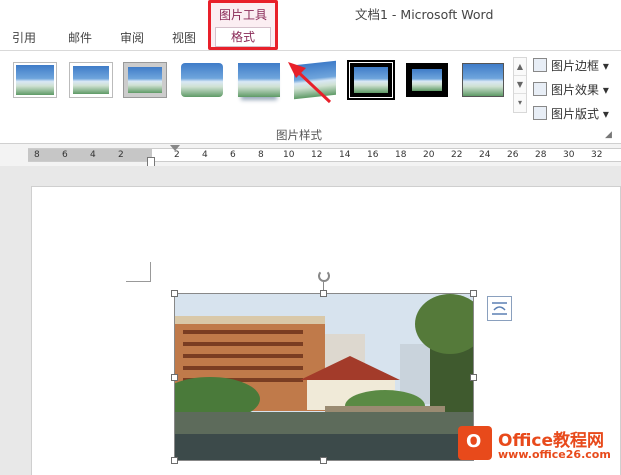  I want to click on watermark: O Office教程网 www.office26.com, so click(538, 446).